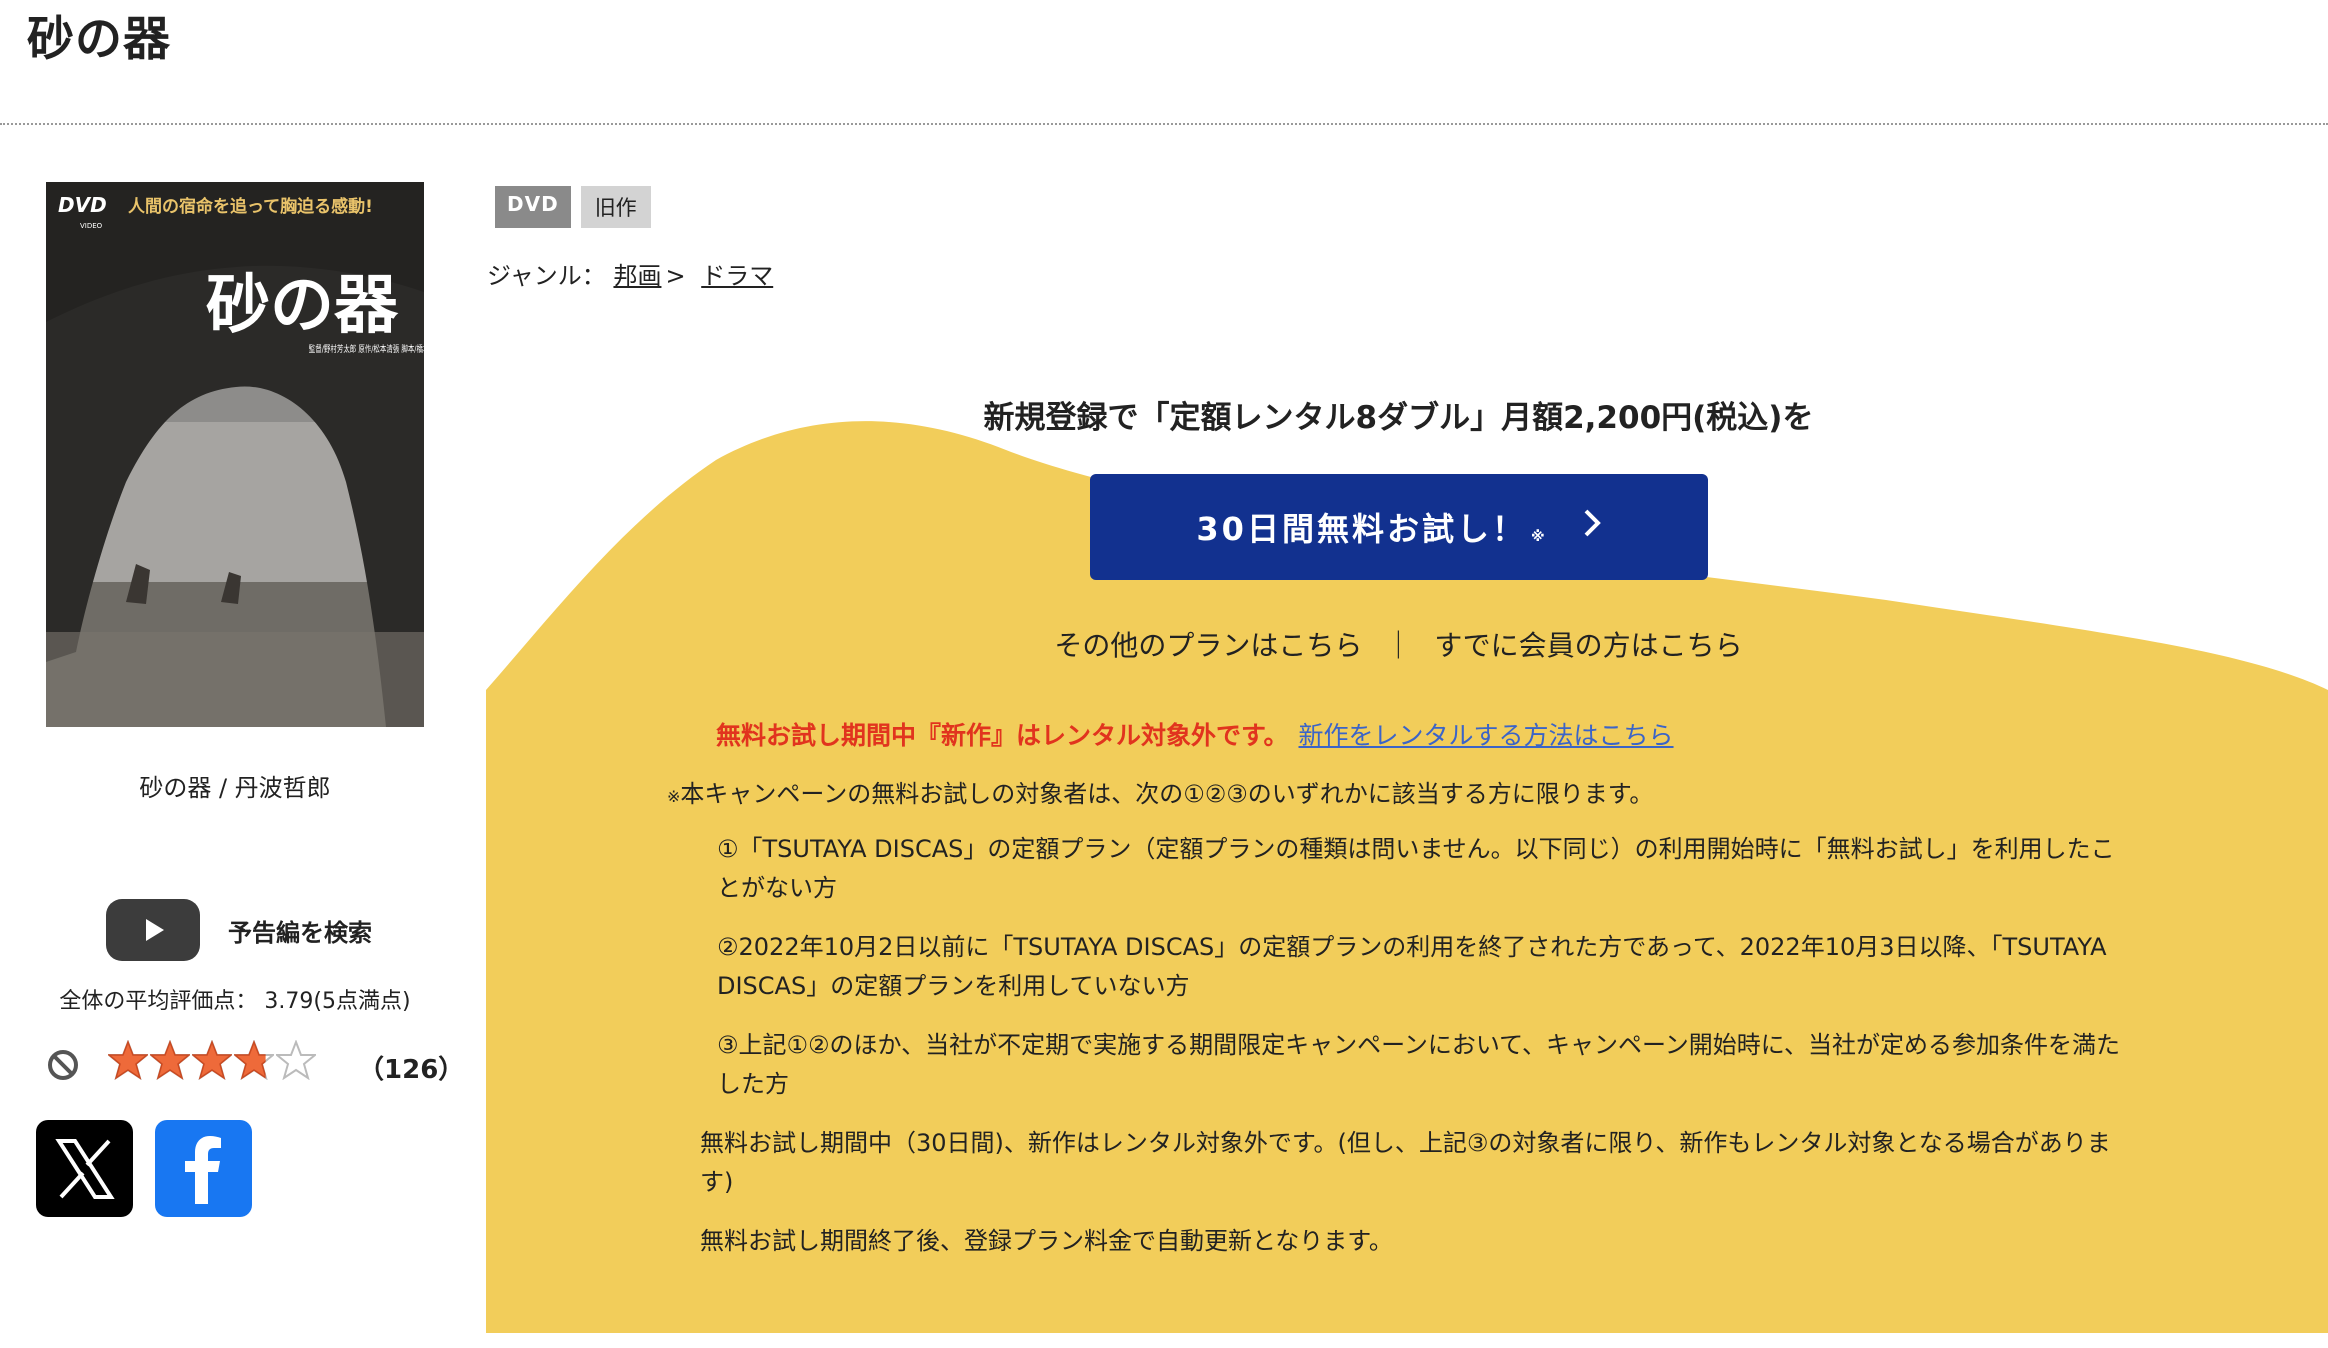  What do you see at coordinates (302, 305) in the screenshot?
I see `cover-title-art: 砂の器` at bounding box center [302, 305].